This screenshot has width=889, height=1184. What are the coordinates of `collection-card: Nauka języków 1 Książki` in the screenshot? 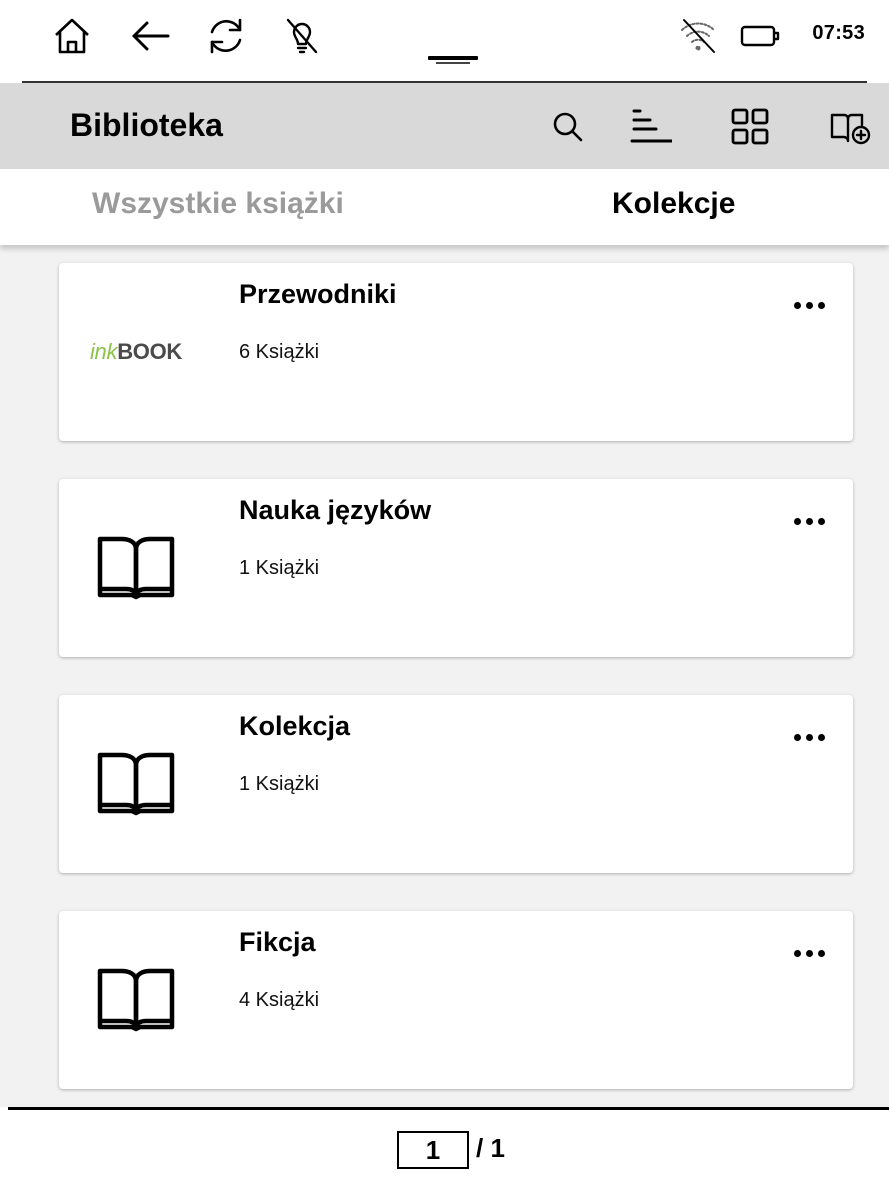 It's located at (456, 568).